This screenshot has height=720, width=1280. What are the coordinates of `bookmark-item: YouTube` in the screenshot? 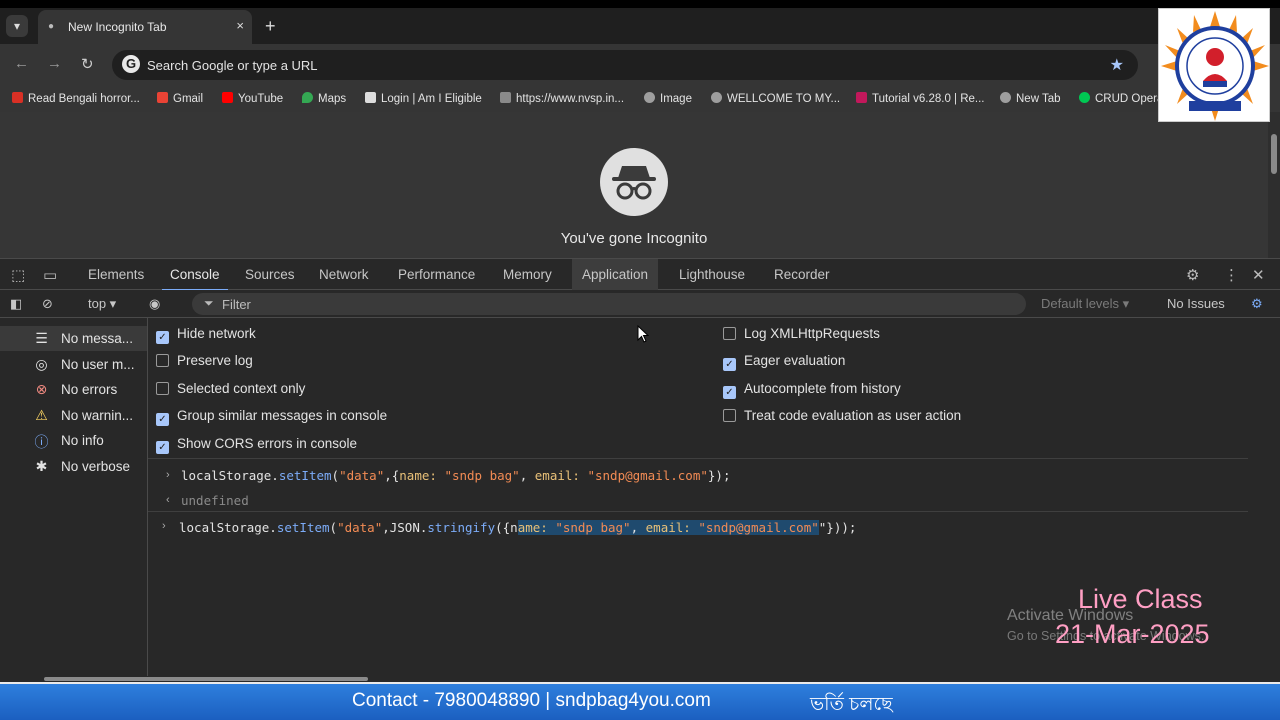 It's located at (252, 98).